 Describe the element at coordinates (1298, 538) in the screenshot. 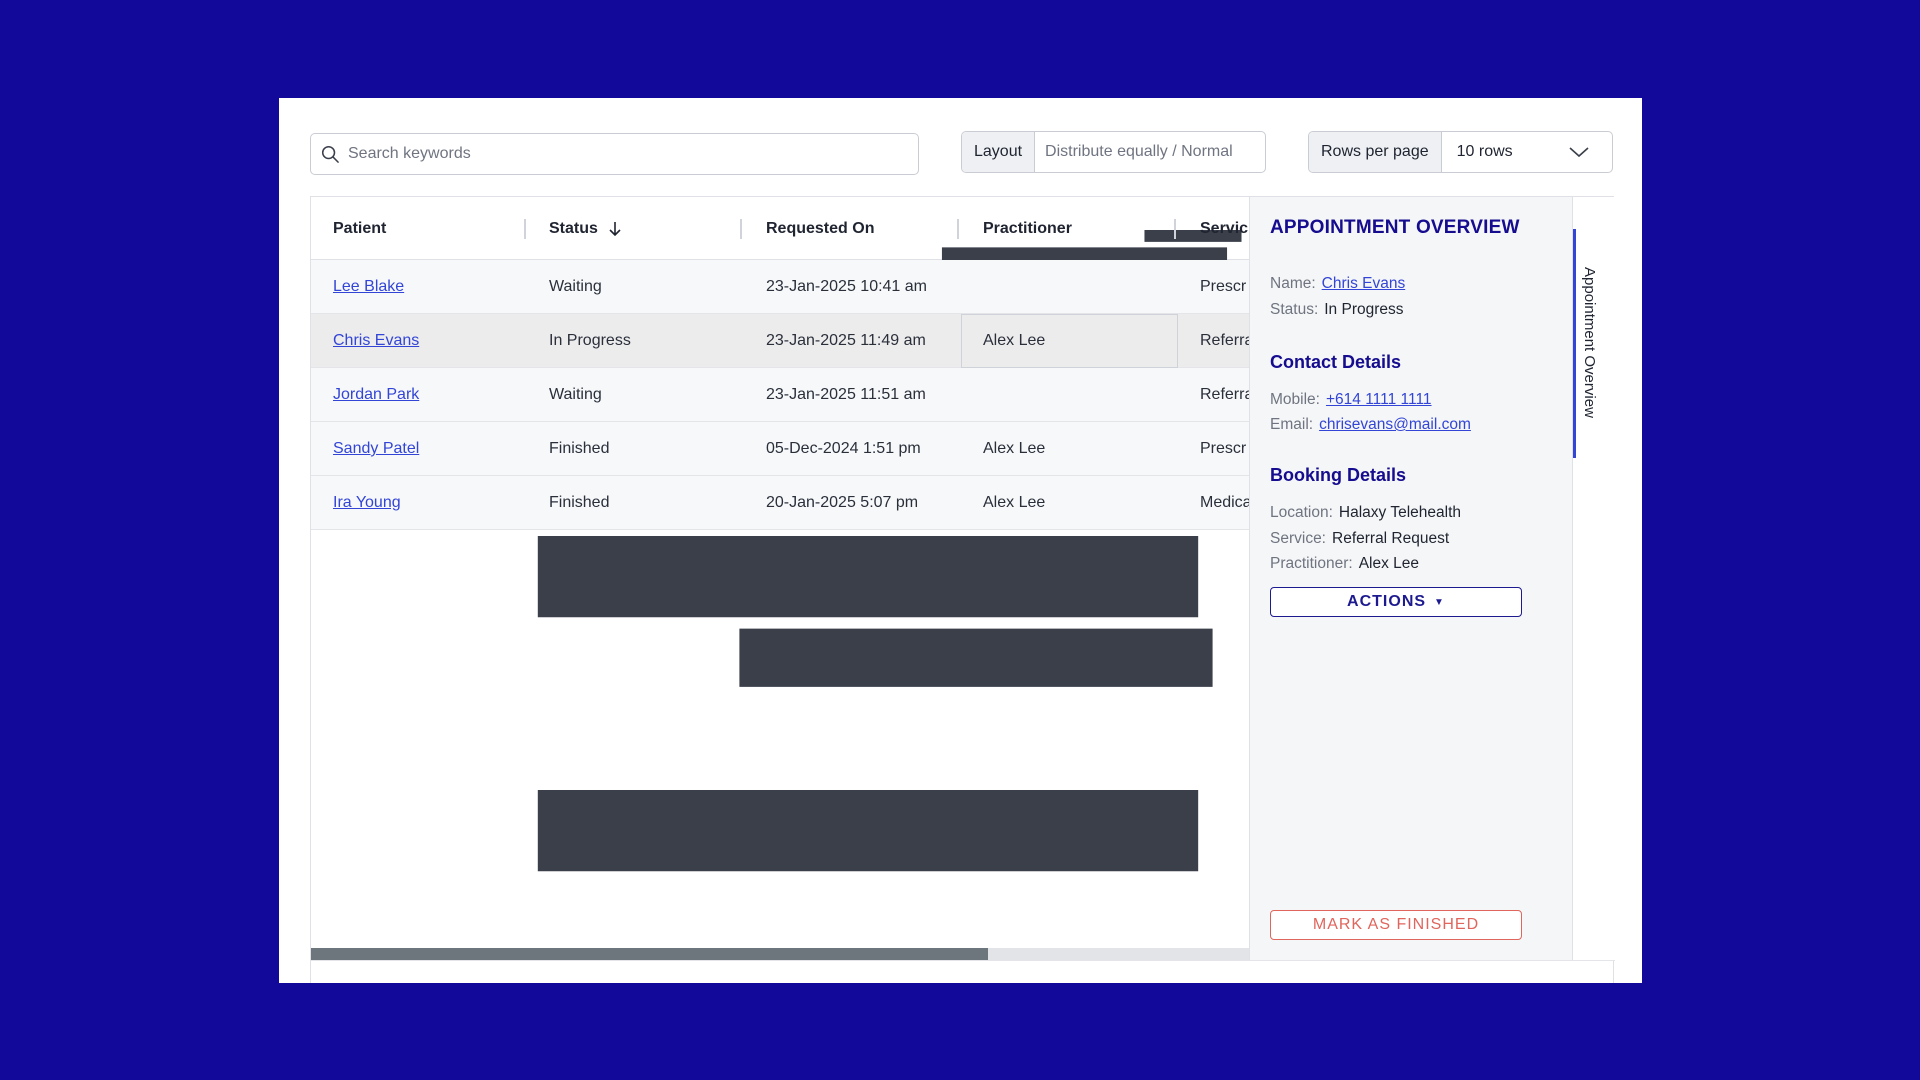

I see `service-label: Service:` at that location.